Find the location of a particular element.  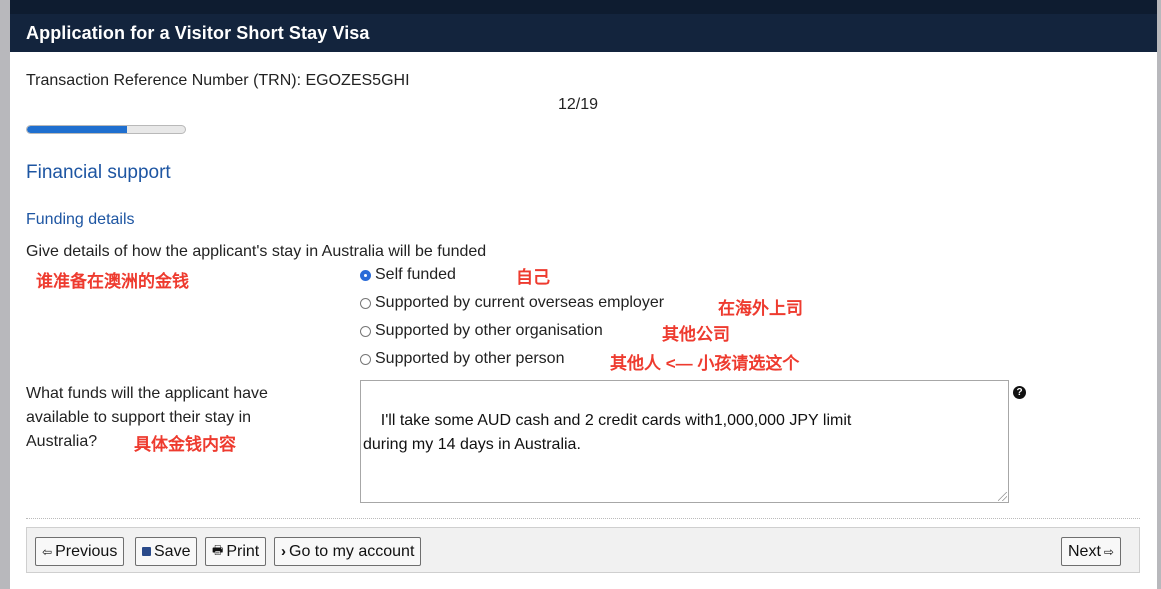

radio-label-other-person: Supported by other person is located at coordinates (470, 358).